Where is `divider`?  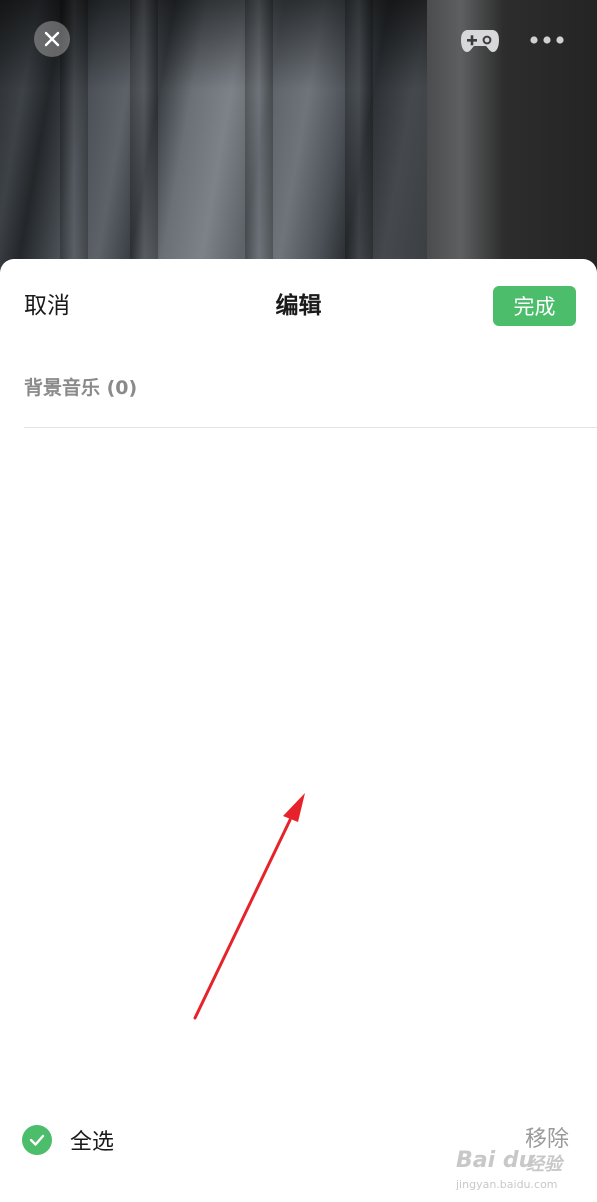
divider is located at coordinates (310, 427).